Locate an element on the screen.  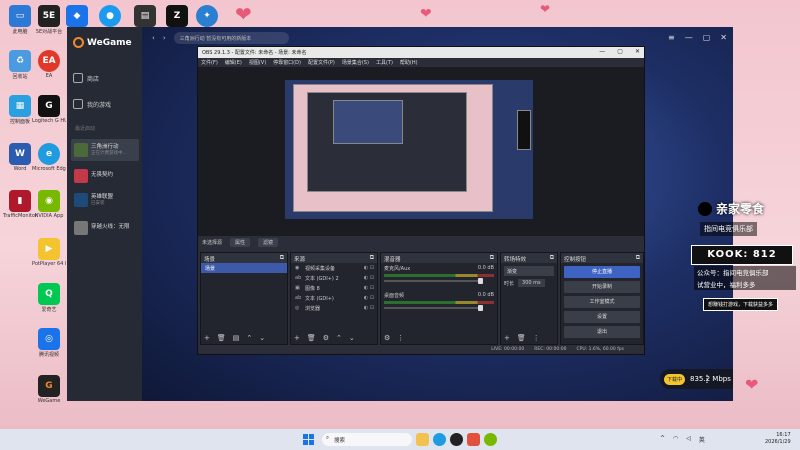
desktop-icon: Q 爱奇艺 is located at coordinates (49, 298).